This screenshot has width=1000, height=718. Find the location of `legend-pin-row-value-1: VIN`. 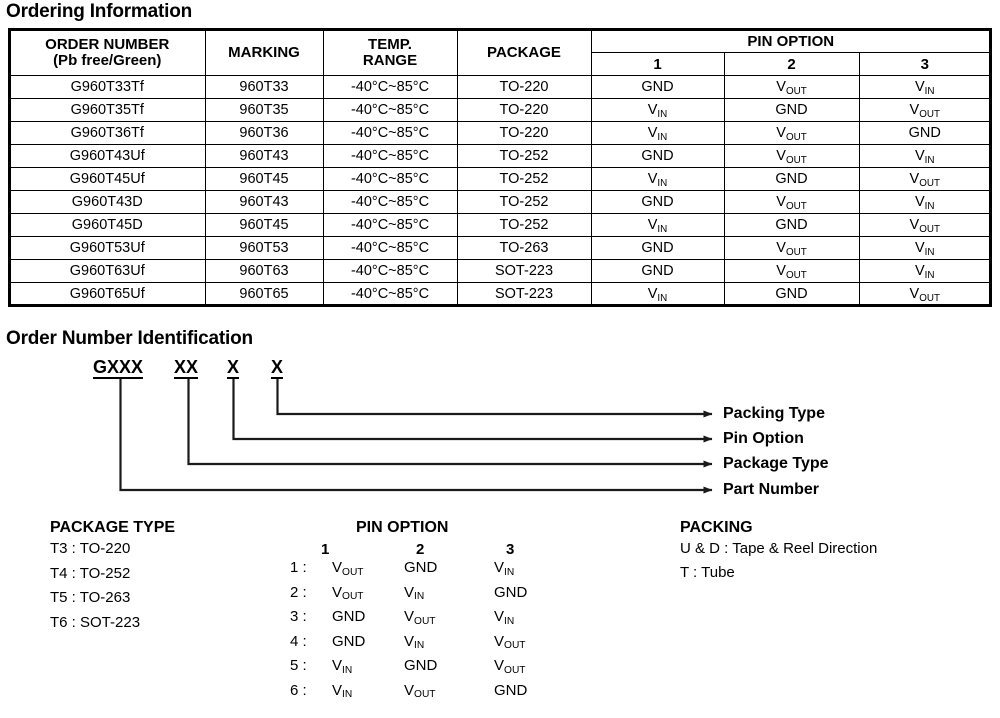

legend-pin-row-value-1: VIN is located at coordinates (342, 691).